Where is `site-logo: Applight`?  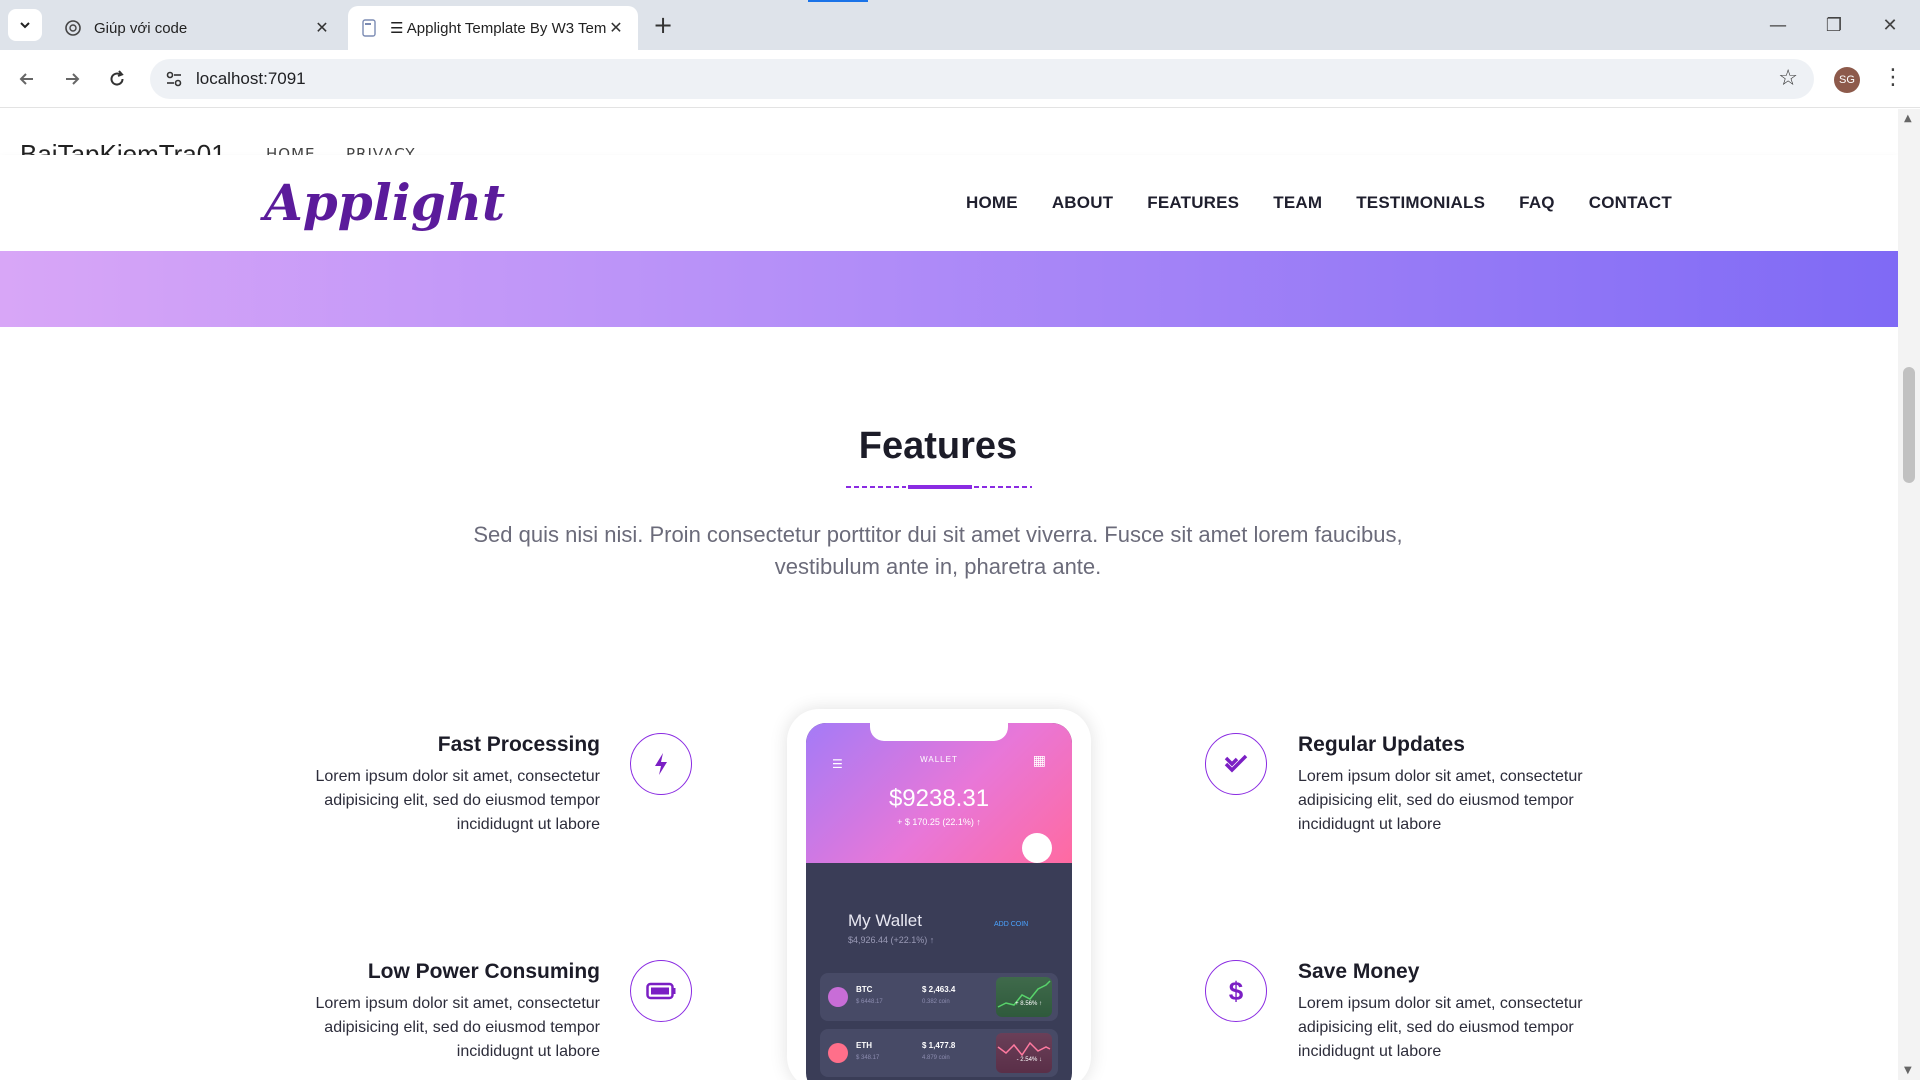 site-logo: Applight is located at coordinates (384, 202).